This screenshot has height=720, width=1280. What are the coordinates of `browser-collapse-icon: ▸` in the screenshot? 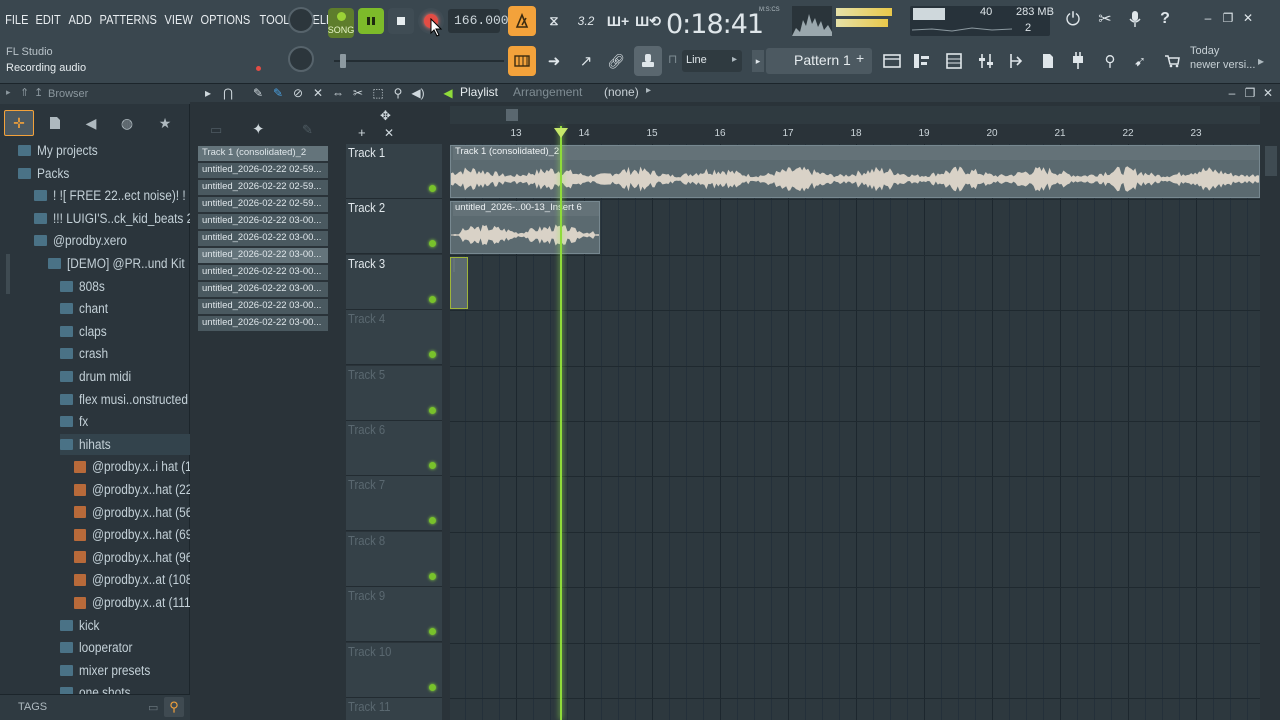 It's located at (8, 92).